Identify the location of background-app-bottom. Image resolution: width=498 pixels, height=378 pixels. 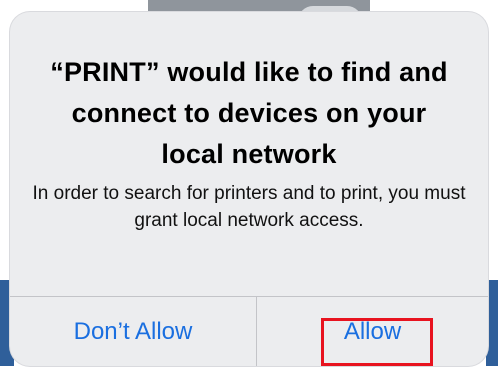
(249, 372).